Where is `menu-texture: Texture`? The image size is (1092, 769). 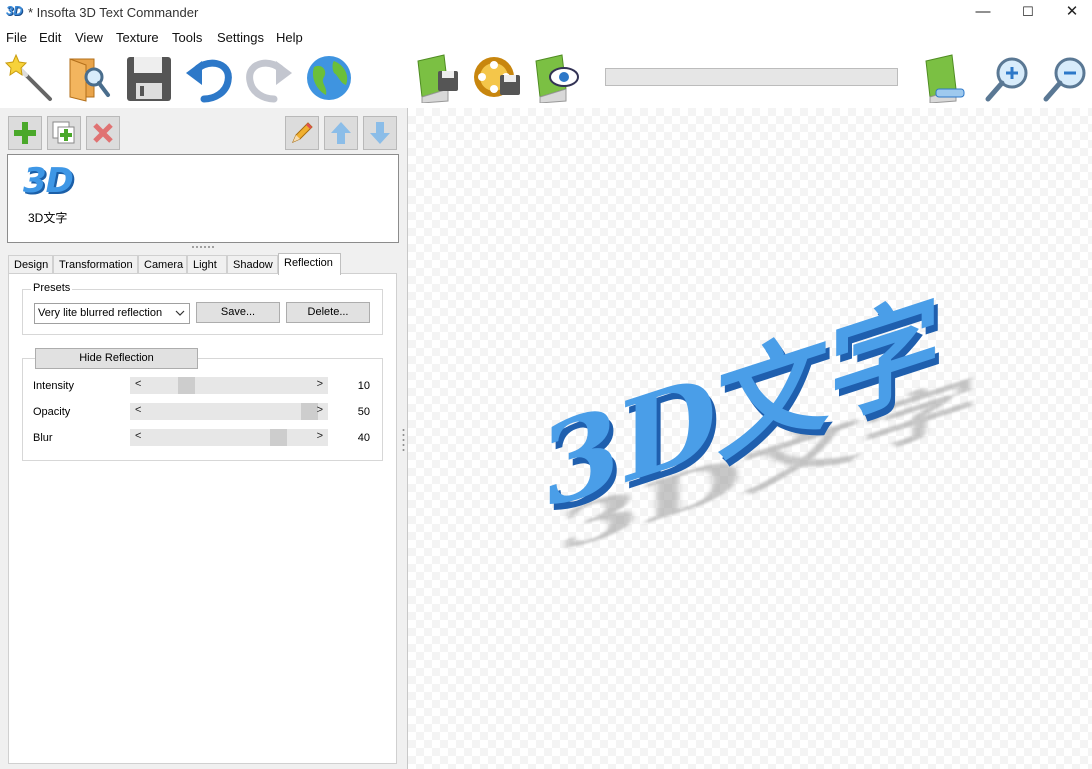 menu-texture: Texture is located at coordinates (137, 37).